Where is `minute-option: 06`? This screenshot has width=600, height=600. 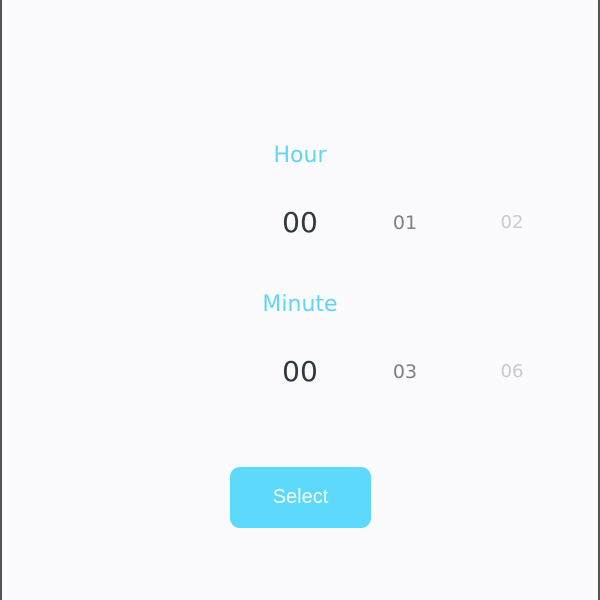
minute-option: 06 is located at coordinates (512, 372).